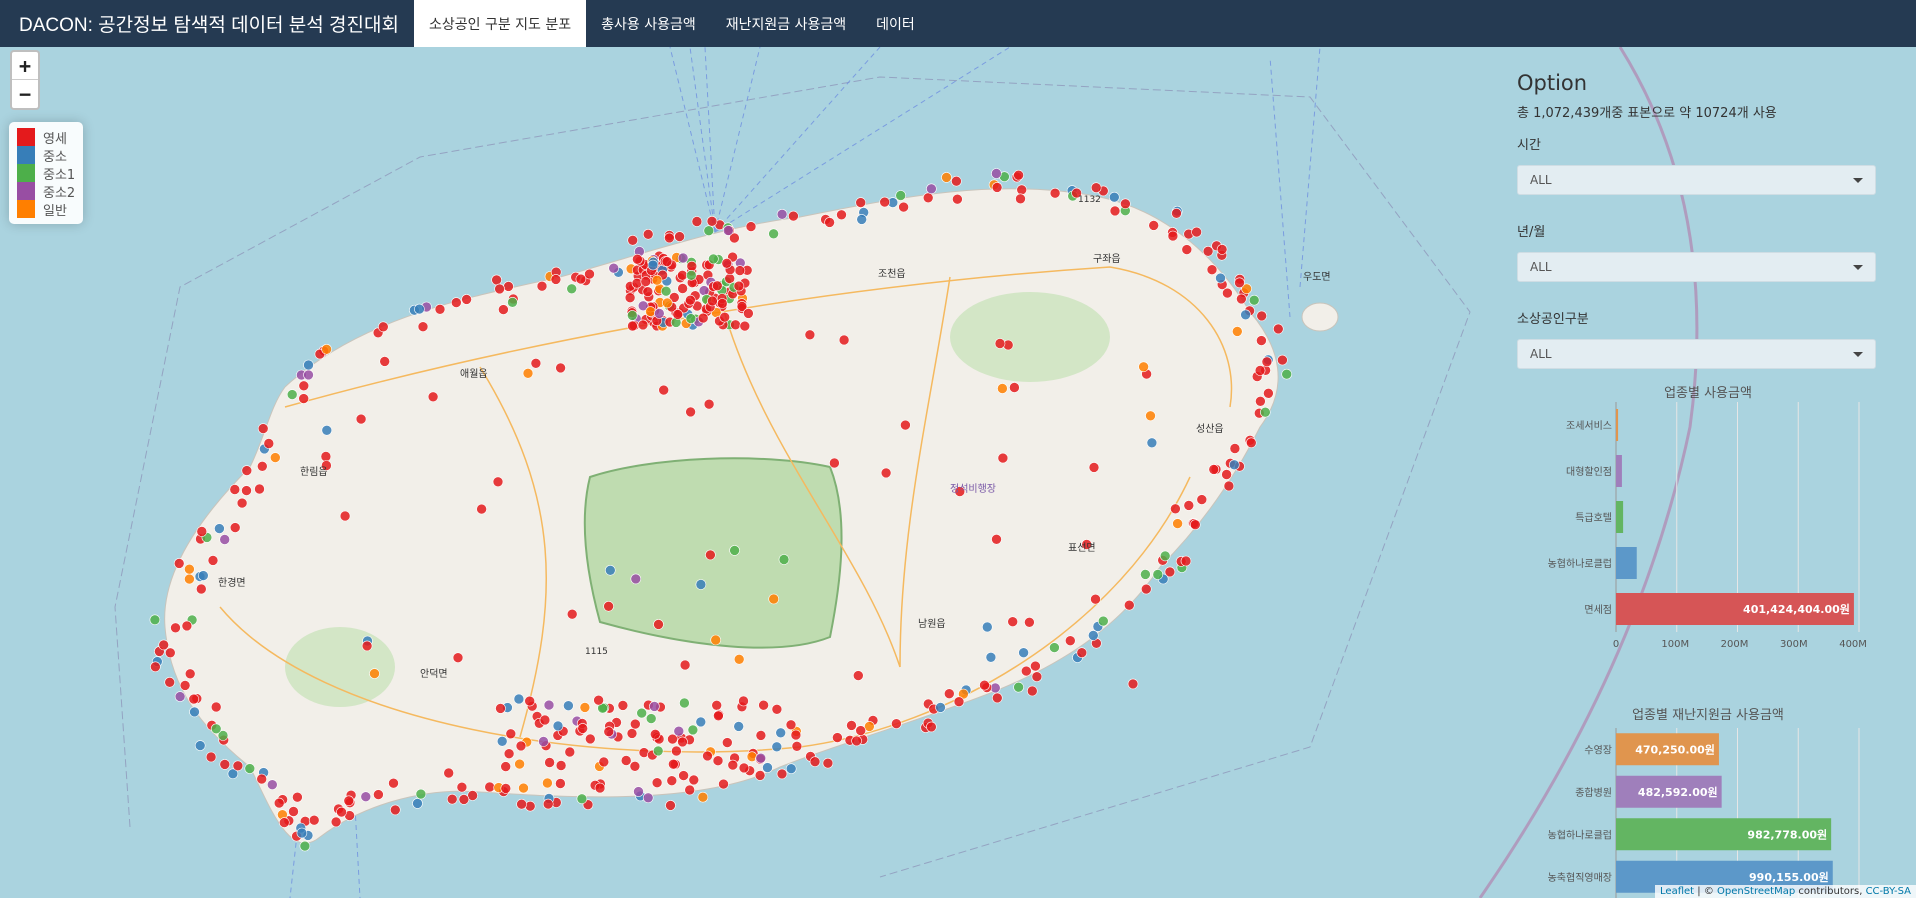 Image resolution: width=1916 pixels, height=898 pixels. What do you see at coordinates (1696, 180) in the screenshot?
I see `time-select: ALL` at bounding box center [1696, 180].